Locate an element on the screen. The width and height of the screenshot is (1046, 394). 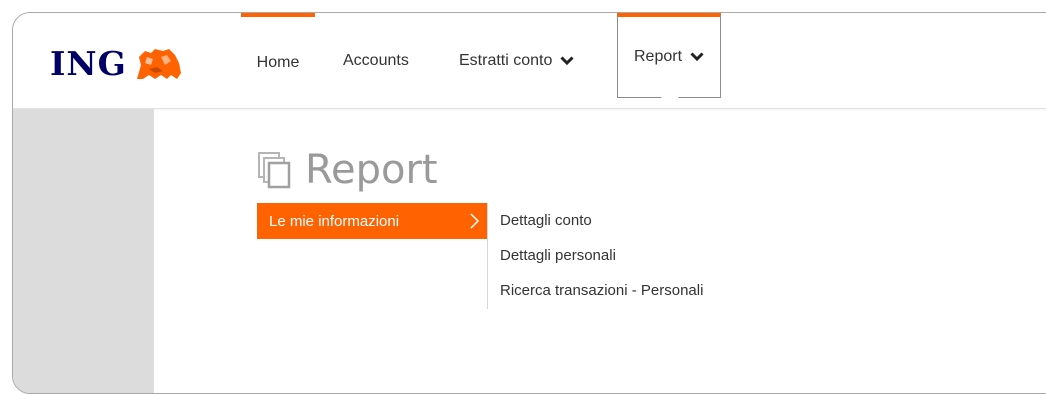
nav-report-label: Report is located at coordinates (658, 56).